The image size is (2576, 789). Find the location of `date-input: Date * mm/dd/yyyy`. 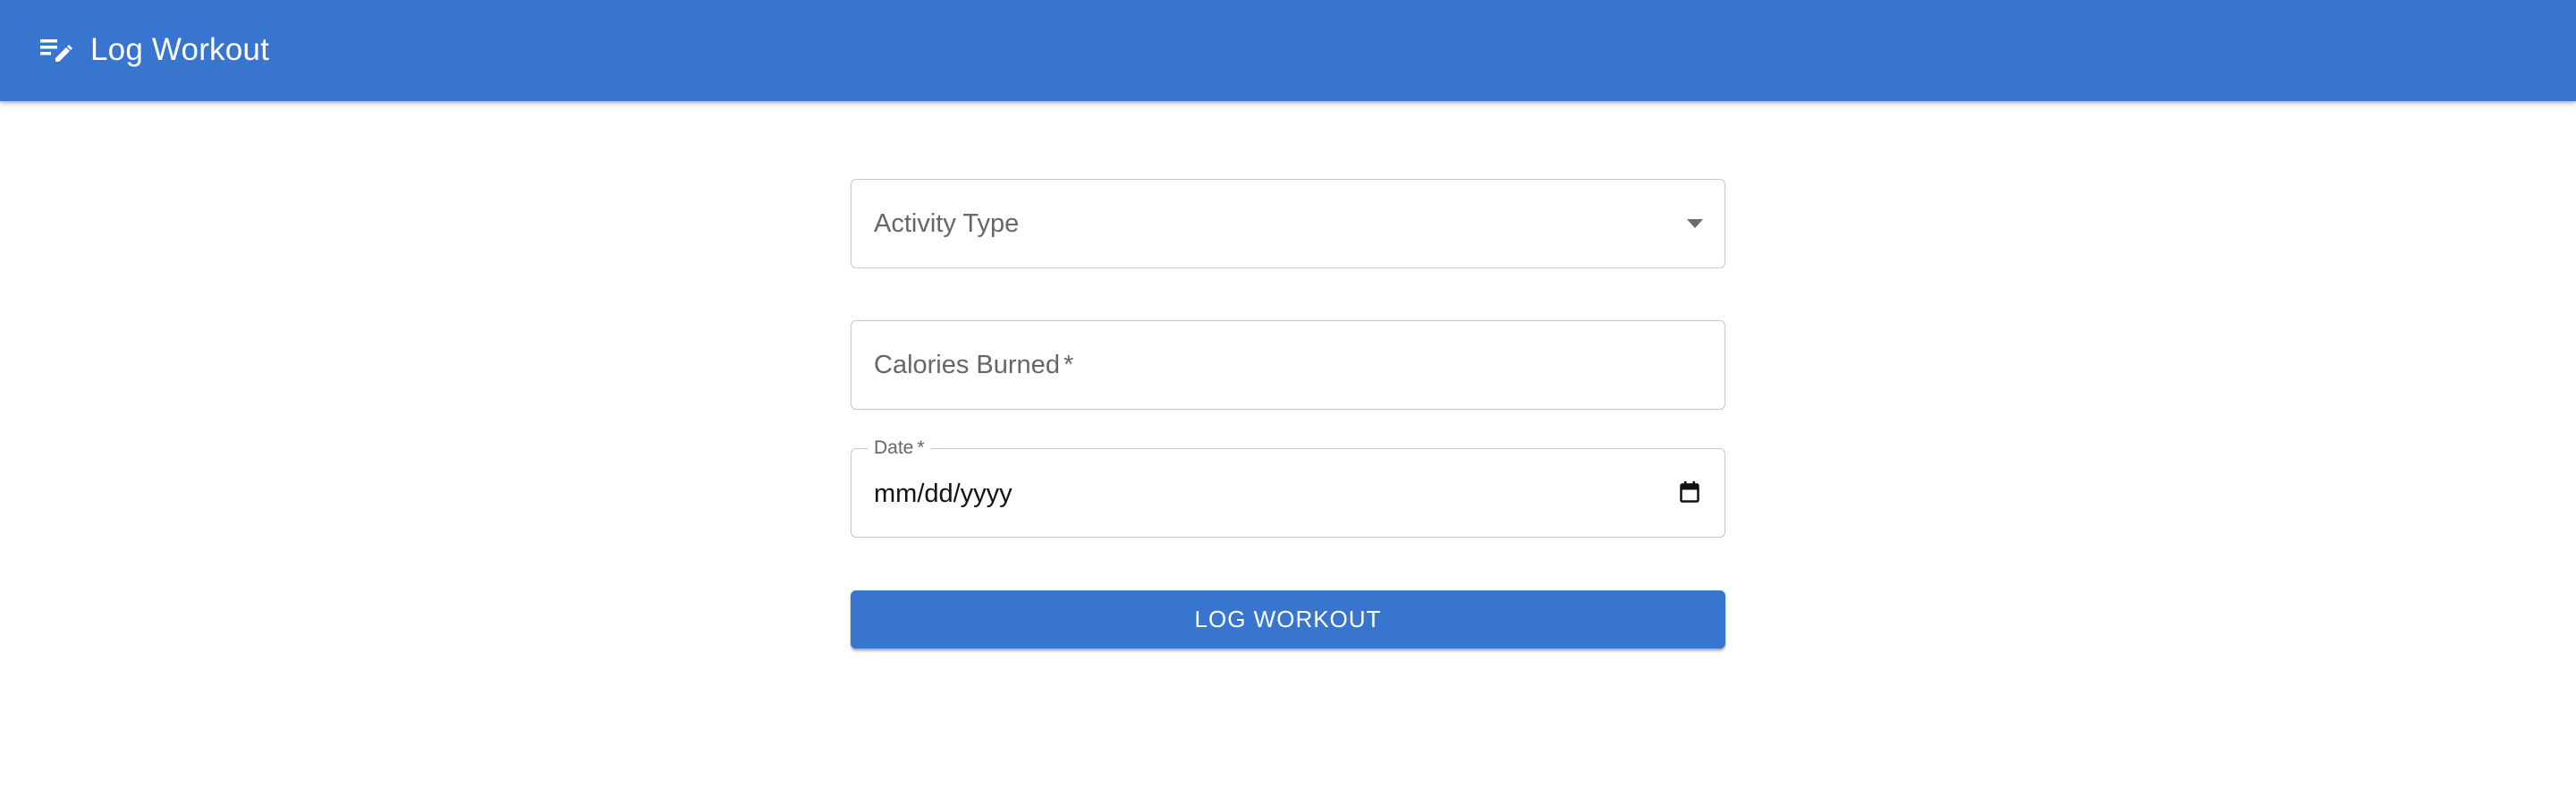

date-input: Date * mm/dd/yyyy is located at coordinates (1288, 487).